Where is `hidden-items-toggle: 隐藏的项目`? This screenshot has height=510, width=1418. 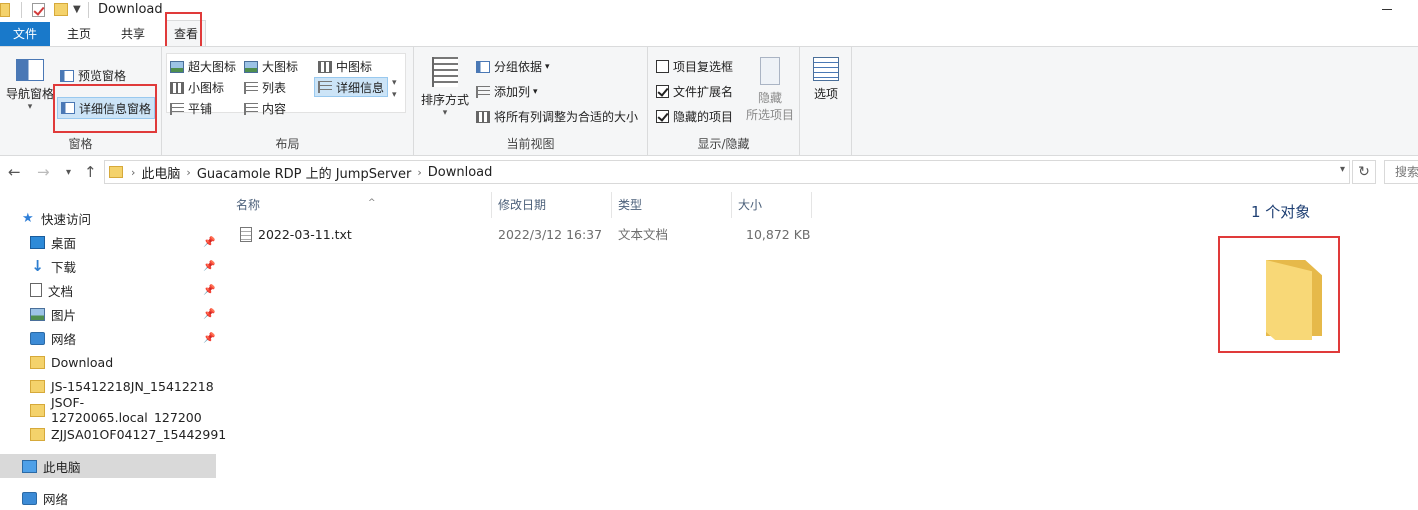
hidden-items-toggle: 隐藏的项目 is located at coordinates (694, 116).